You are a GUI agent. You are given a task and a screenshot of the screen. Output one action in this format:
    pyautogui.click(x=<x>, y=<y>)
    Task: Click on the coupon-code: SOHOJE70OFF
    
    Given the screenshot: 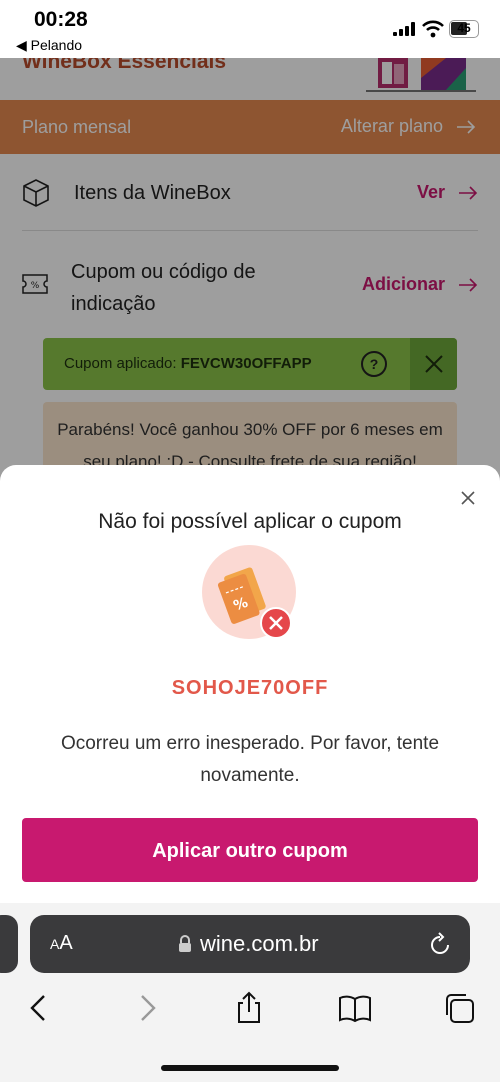 What is the action you would take?
    pyautogui.click(x=250, y=688)
    